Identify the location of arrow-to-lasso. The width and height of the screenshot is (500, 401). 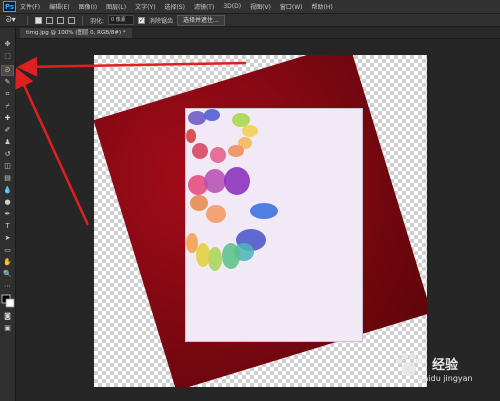
(132, 66).